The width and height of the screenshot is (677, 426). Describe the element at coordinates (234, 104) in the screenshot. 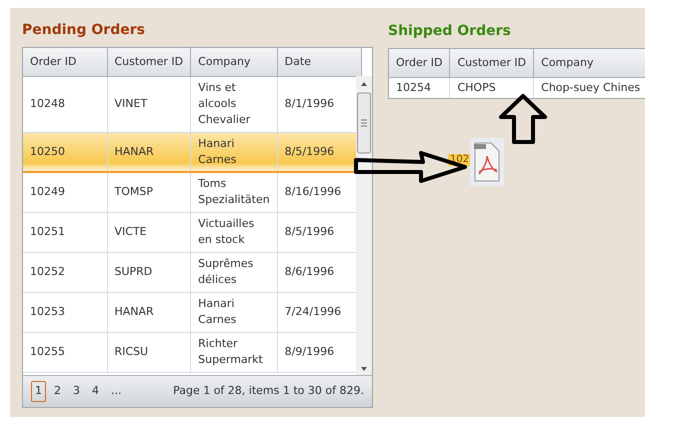

I see `table-cell: Vins et alcools Chevalier` at that location.